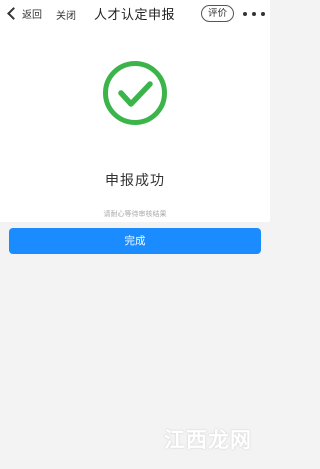  Describe the element at coordinates (66, 14) in the screenshot. I see `close-button: 关闭` at that location.